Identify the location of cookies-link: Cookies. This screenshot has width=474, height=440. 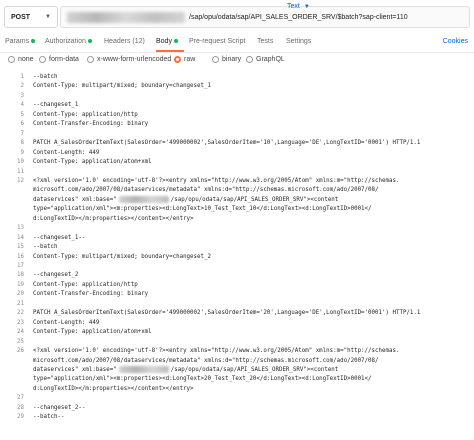
(455, 41).